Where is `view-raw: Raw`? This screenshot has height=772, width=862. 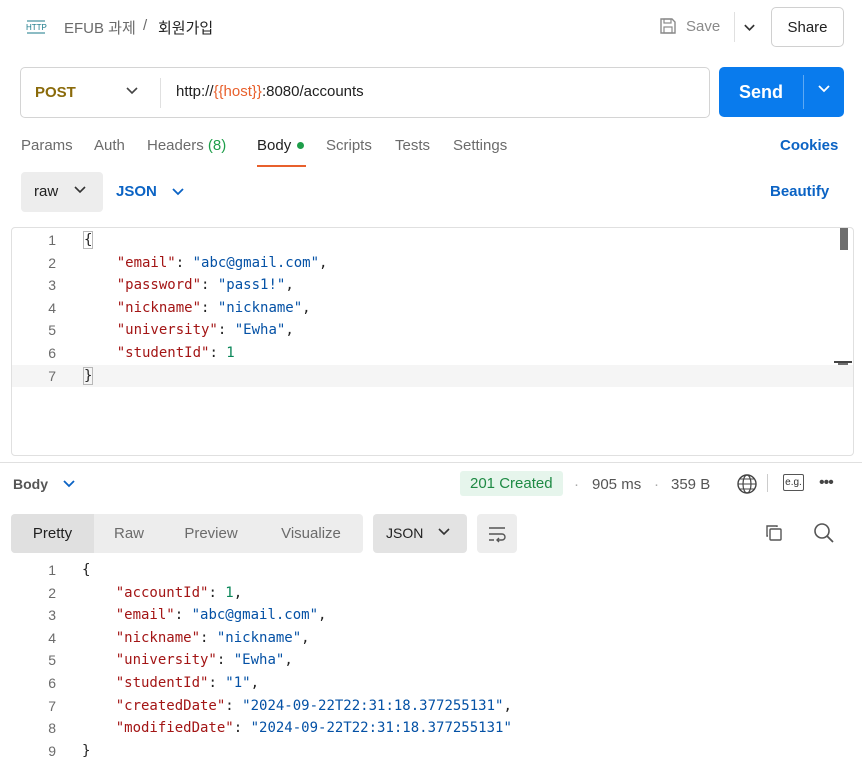
view-raw: Raw is located at coordinates (129, 533).